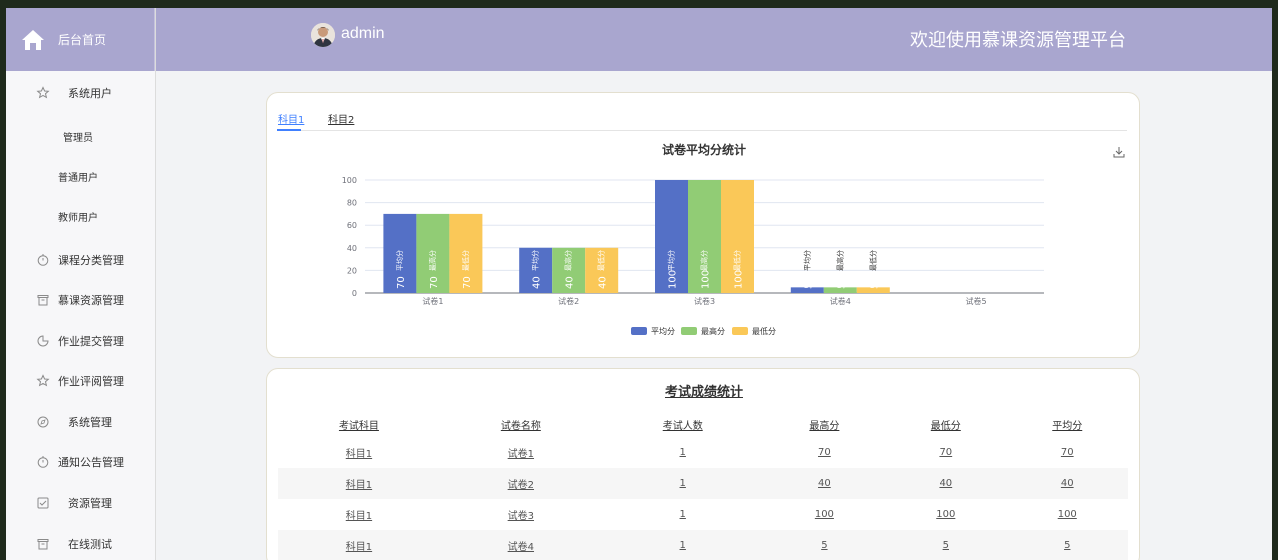  I want to click on tab-subject2: 科目2, so click(341, 118).